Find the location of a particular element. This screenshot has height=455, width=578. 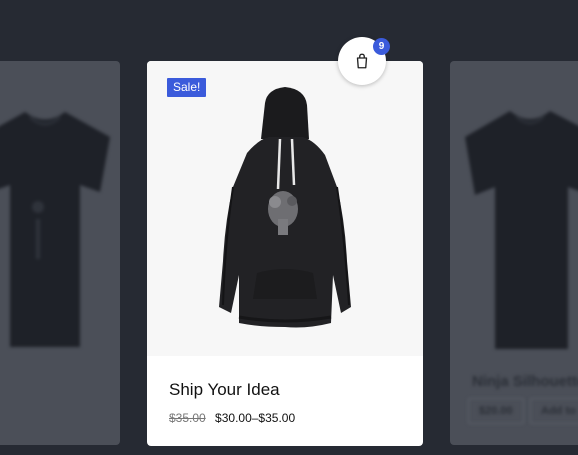

sale-badge: Sale! is located at coordinates (187, 87).